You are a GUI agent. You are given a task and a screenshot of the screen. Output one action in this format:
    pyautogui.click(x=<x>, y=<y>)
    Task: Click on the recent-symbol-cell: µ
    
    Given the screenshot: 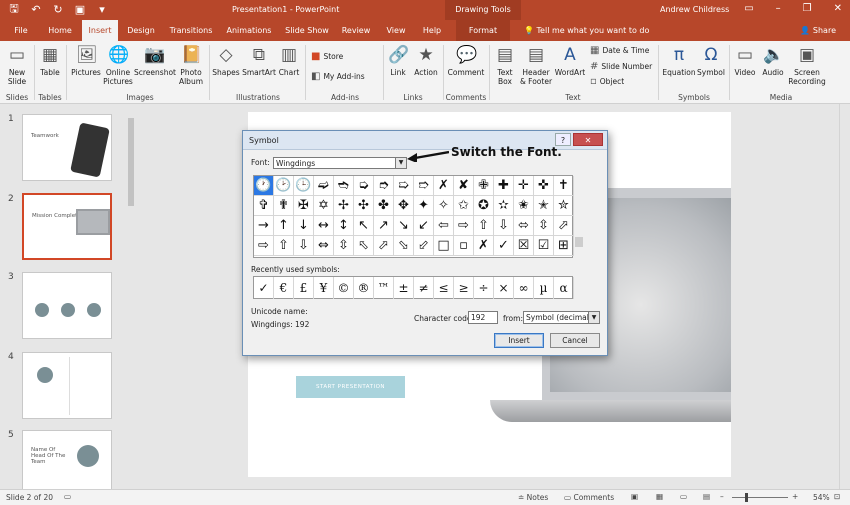 What is the action you would take?
    pyautogui.click(x=544, y=288)
    